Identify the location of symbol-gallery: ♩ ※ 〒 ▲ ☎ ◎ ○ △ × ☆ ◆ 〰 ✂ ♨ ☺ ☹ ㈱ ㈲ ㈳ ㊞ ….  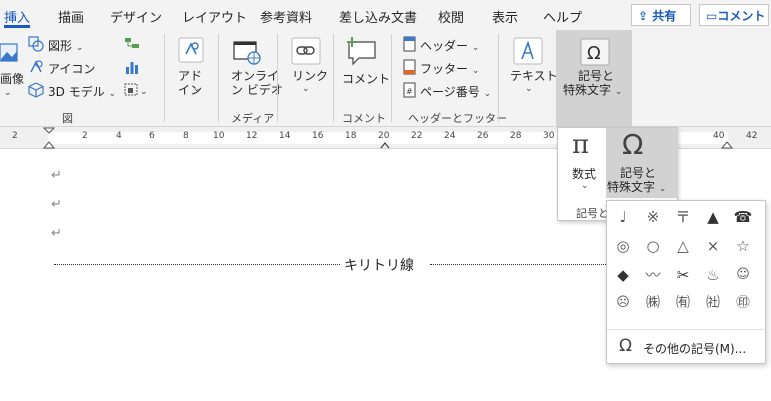
(686, 282).